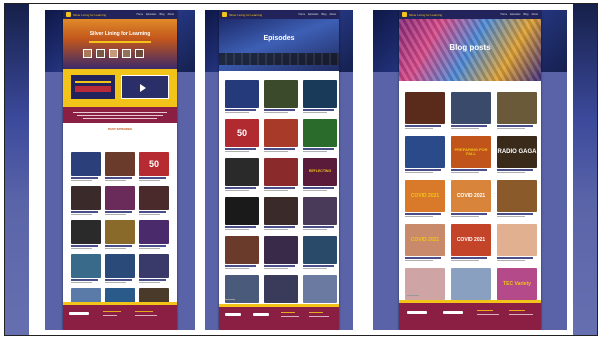 This screenshot has width=602, height=339. I want to click on post-card: PREPARING FOR FALL, so click(471, 154).